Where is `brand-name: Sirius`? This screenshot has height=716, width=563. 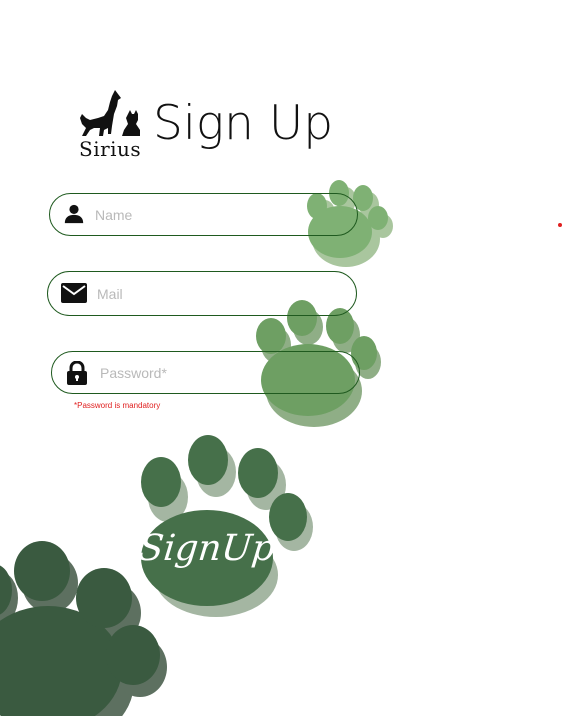
brand-name: Sirius is located at coordinates (110, 149).